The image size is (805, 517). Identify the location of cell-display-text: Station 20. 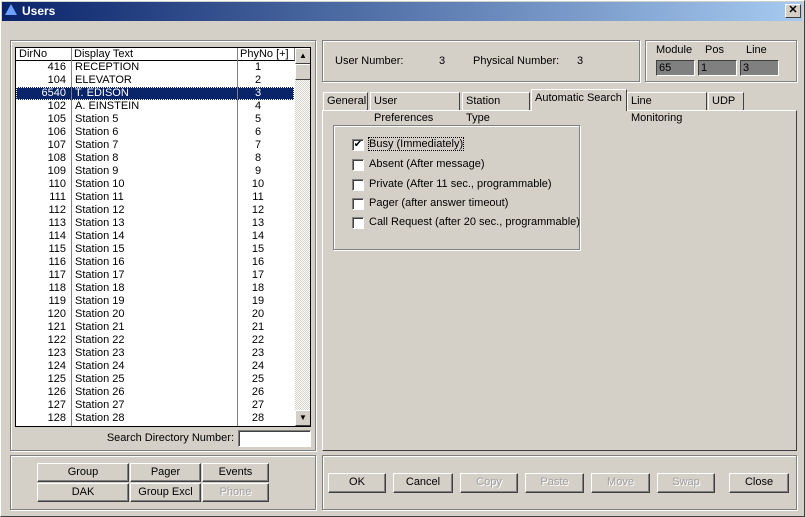
(100, 314).